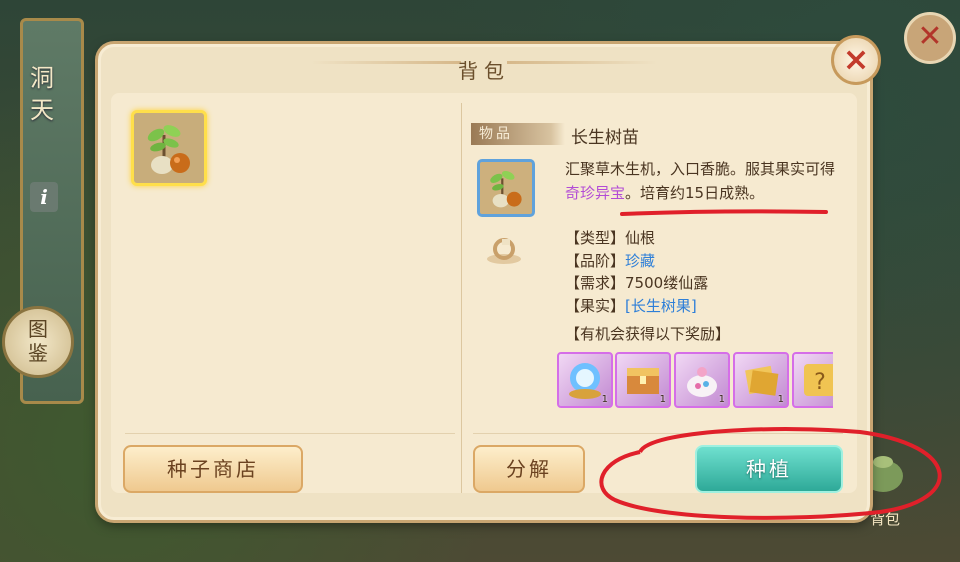  What do you see at coordinates (930, 38) in the screenshot?
I see `outer-close-icon: ✕` at bounding box center [930, 38].